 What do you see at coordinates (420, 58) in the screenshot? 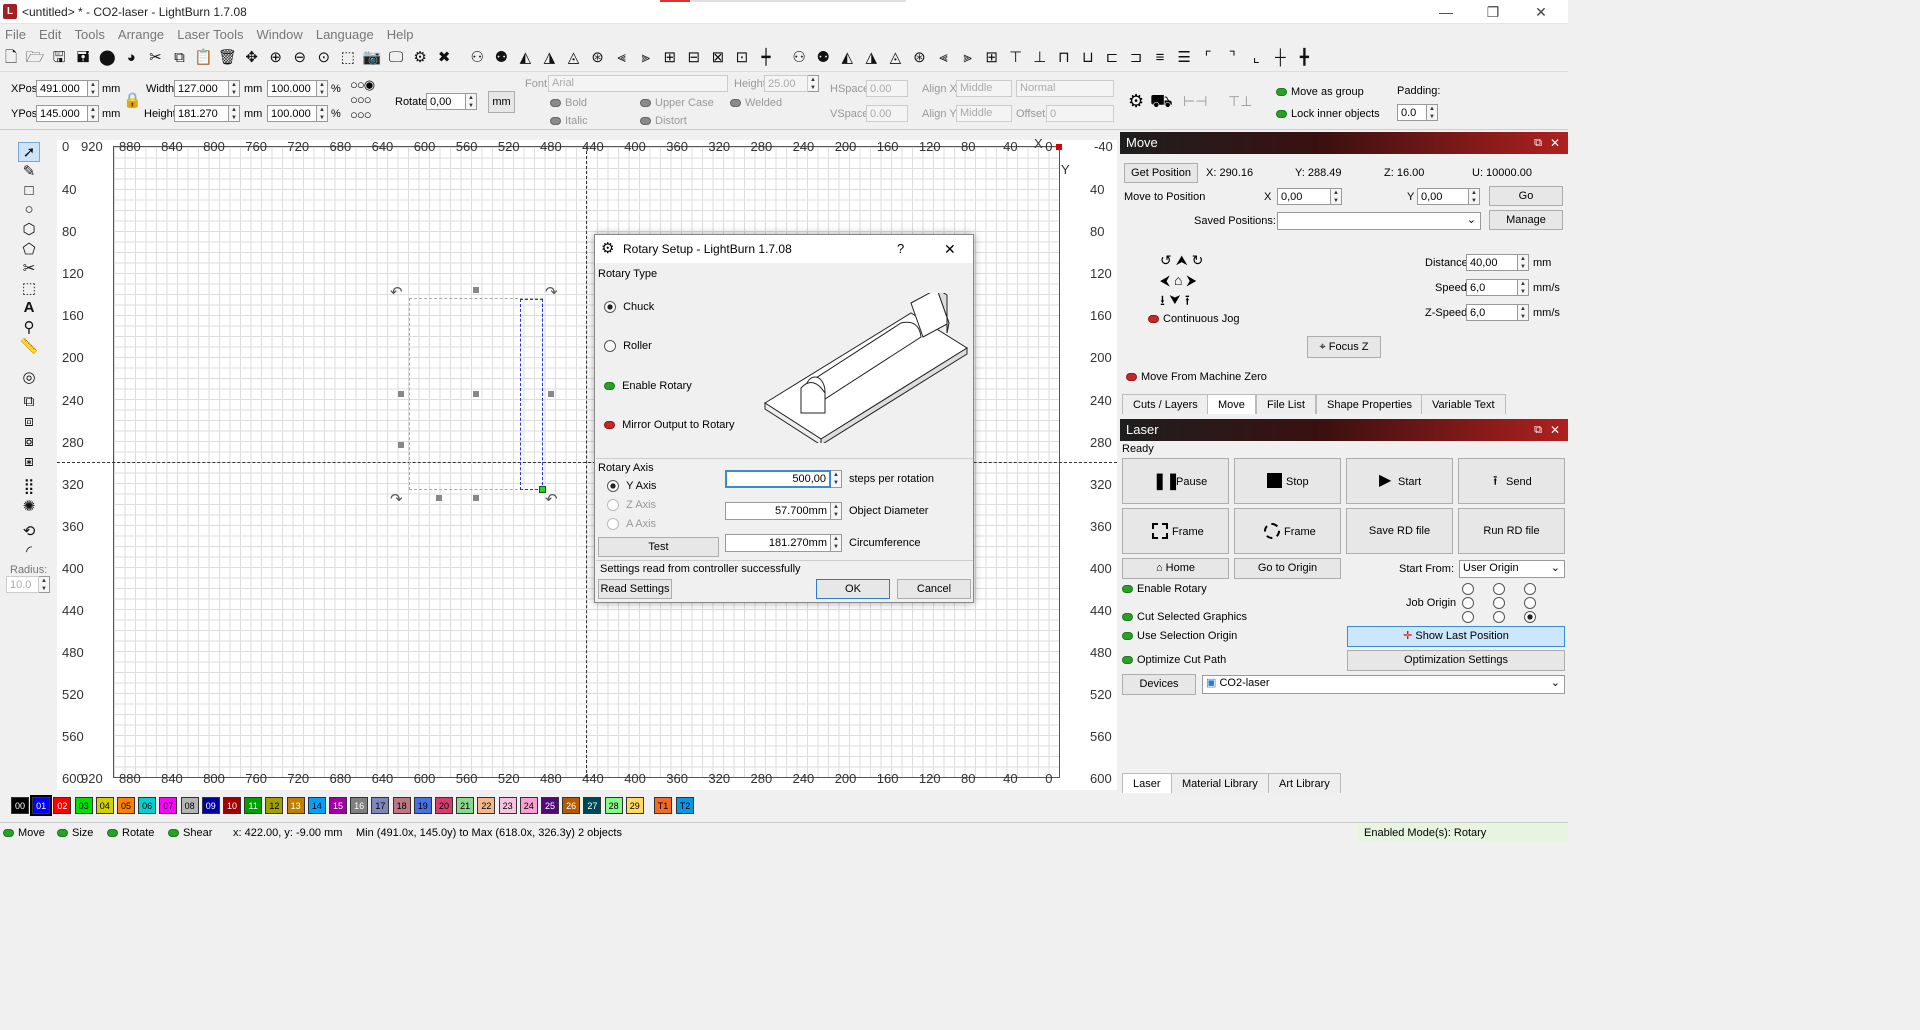
I see `settings-icon: ⚙` at bounding box center [420, 58].